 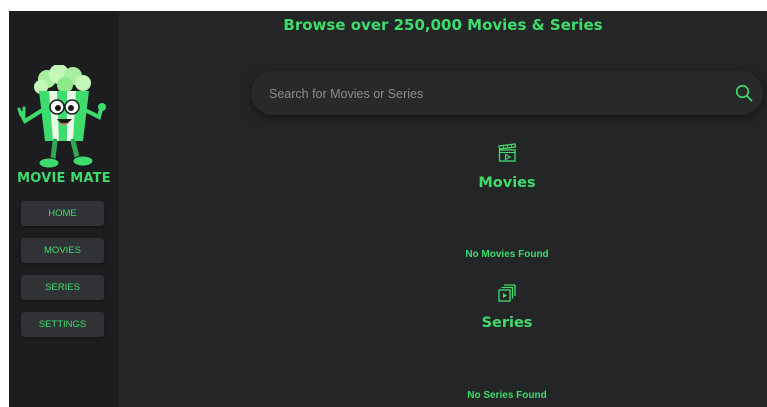 I want to click on search-icon, so click(x=744, y=93).